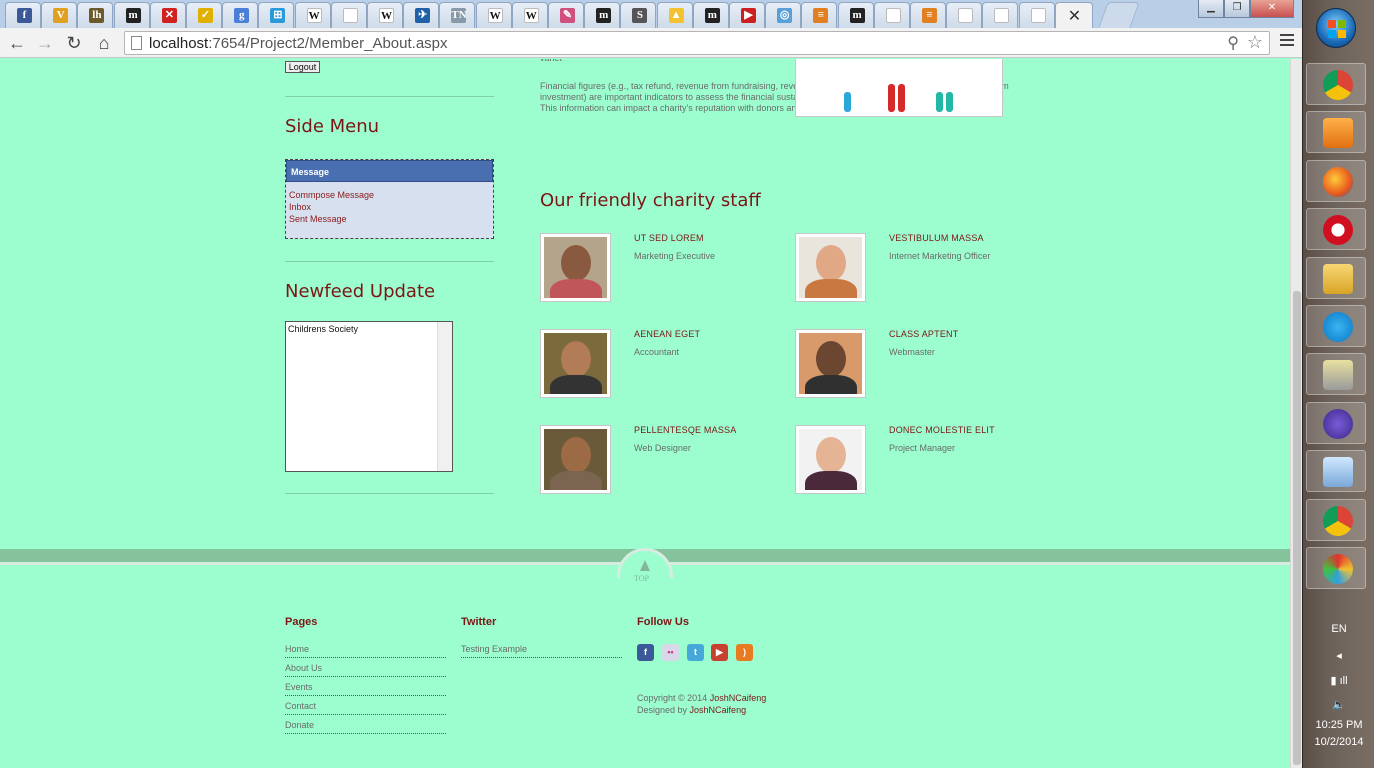 This screenshot has width=1374, height=768. I want to click on browser-tab: ▲, so click(674, 15).